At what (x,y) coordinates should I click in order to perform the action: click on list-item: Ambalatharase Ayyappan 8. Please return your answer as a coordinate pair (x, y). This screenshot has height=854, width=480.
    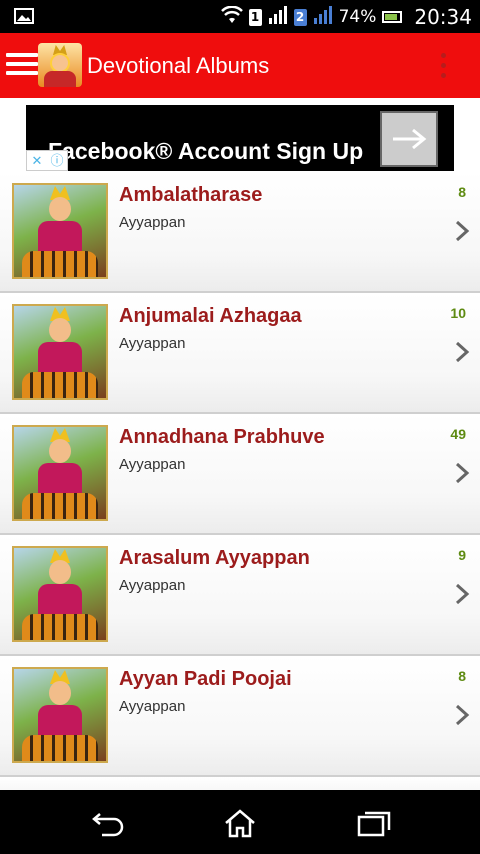
    Looking at the image, I should click on (240, 232).